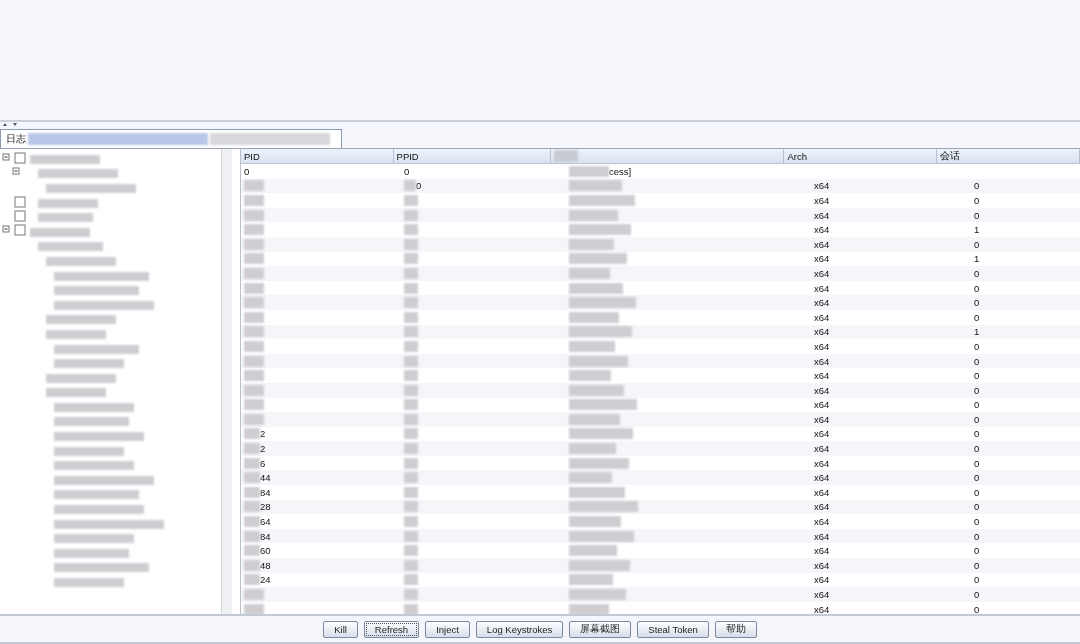 This screenshot has width=1080, height=644. Describe the element at coordinates (519, 629) in the screenshot. I see `action-button: Log Keystrokes` at that location.